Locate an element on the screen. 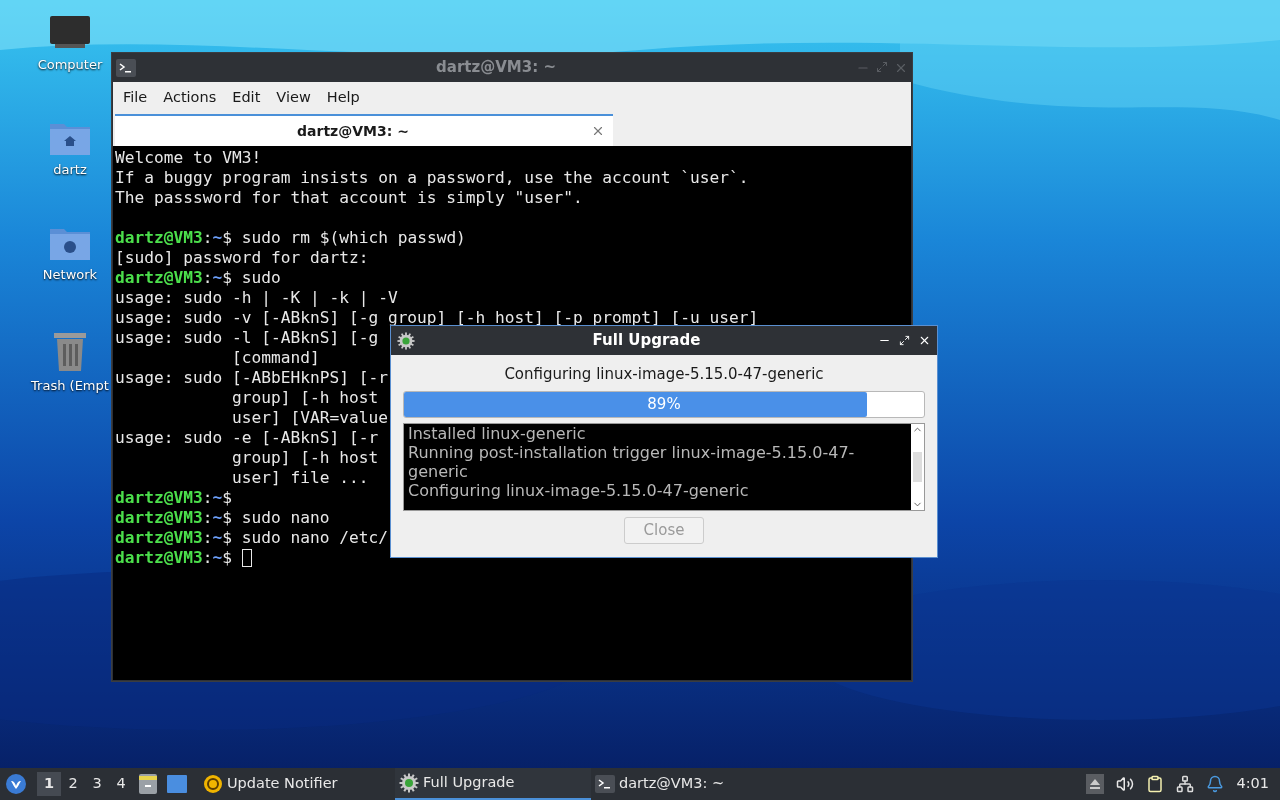 This screenshot has width=1280, height=800. log-line: Installed linux-generic is located at coordinates (497, 433).